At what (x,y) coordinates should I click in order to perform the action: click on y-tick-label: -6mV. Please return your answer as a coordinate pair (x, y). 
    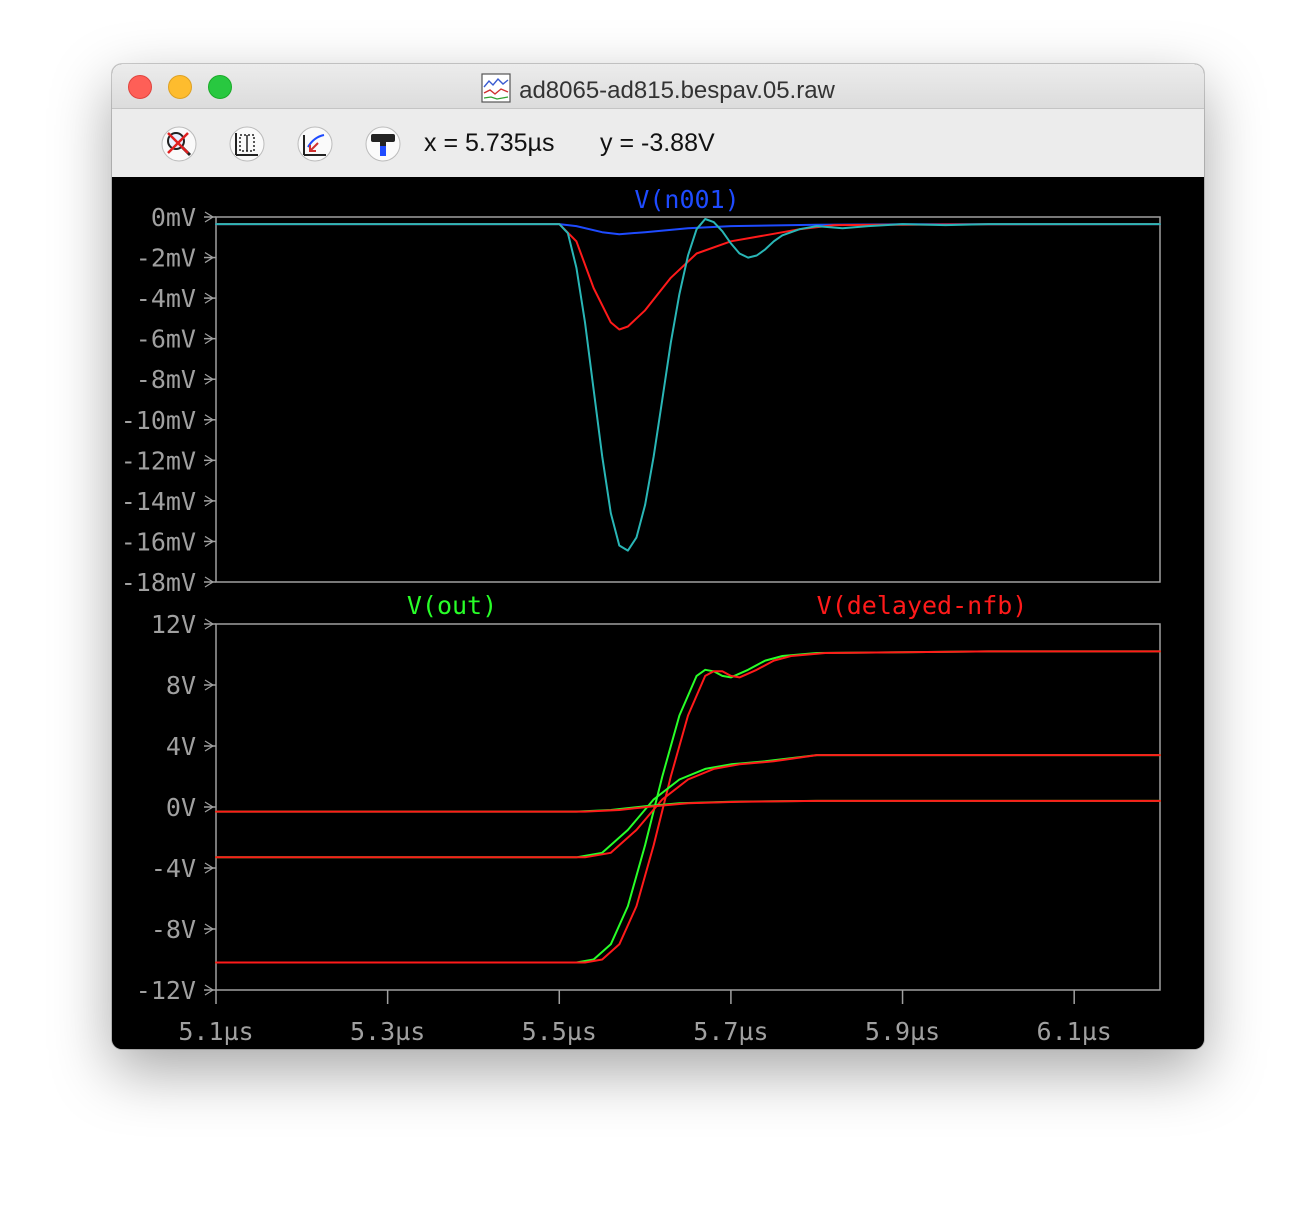
    Looking at the image, I should click on (166, 339).